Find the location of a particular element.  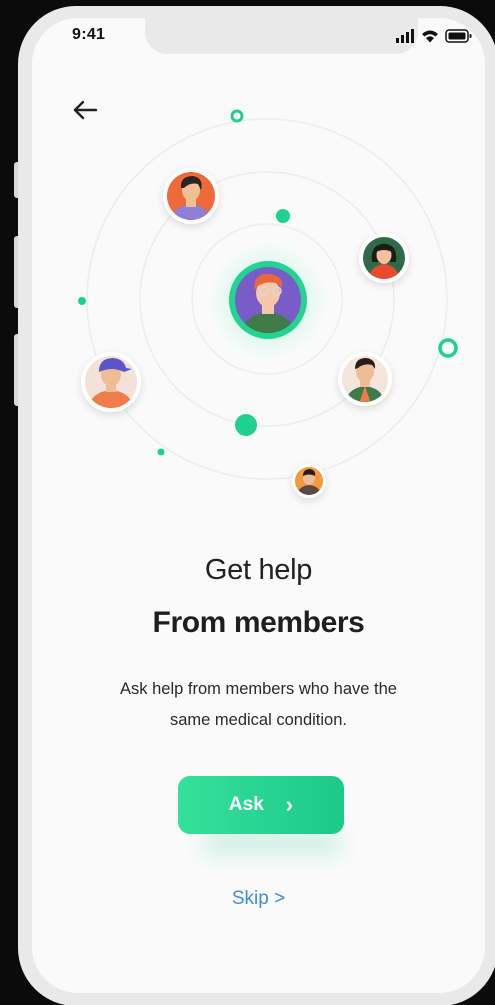

ask-button: Ask › is located at coordinates (261, 805).